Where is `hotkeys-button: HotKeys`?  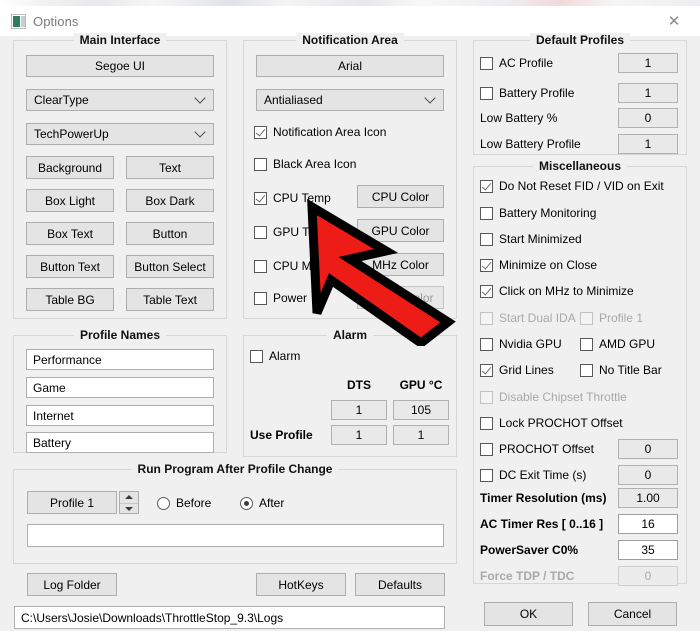
hotkeys-button: HotKeys is located at coordinates (301, 584).